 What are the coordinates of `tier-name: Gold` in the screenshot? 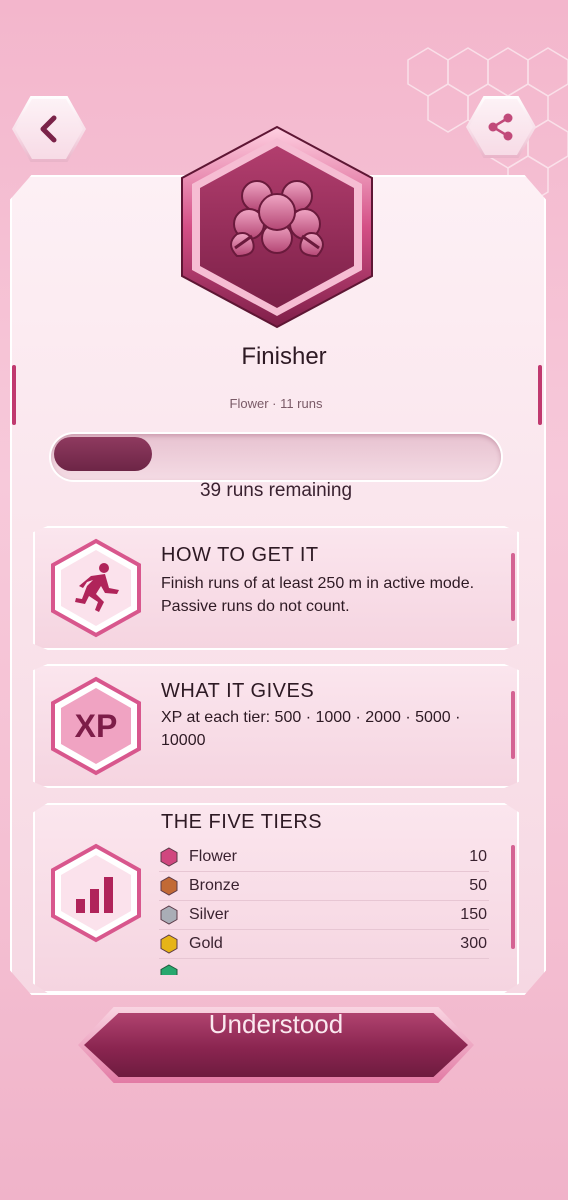 It's located at (206, 943).